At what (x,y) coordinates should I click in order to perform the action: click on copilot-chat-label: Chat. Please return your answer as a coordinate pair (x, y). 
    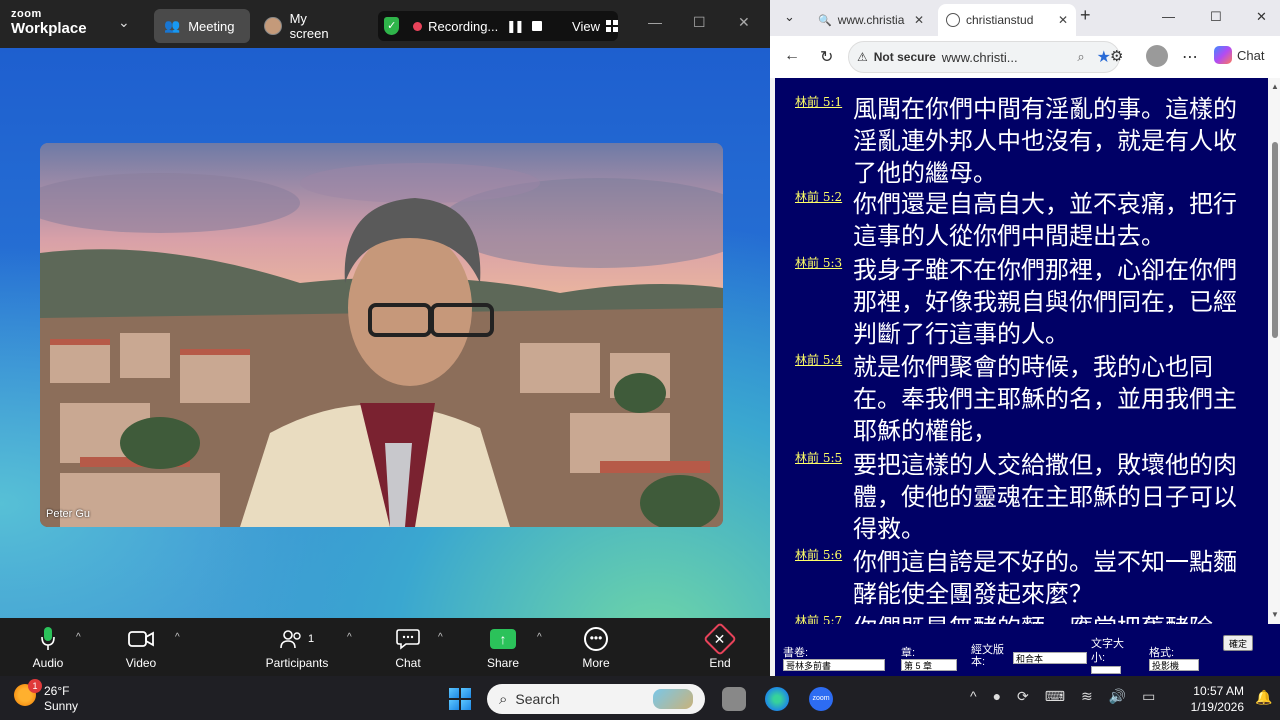
    Looking at the image, I should click on (1251, 55).